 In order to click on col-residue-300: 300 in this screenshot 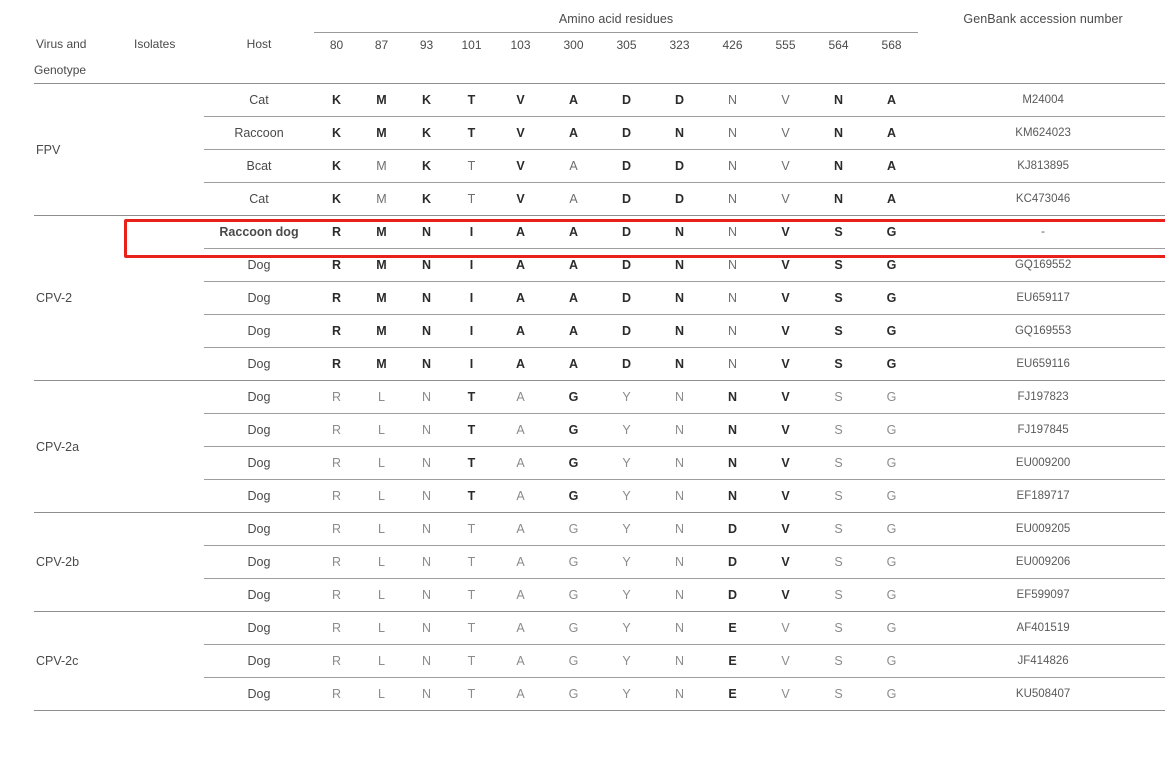, I will do `click(573, 44)`.